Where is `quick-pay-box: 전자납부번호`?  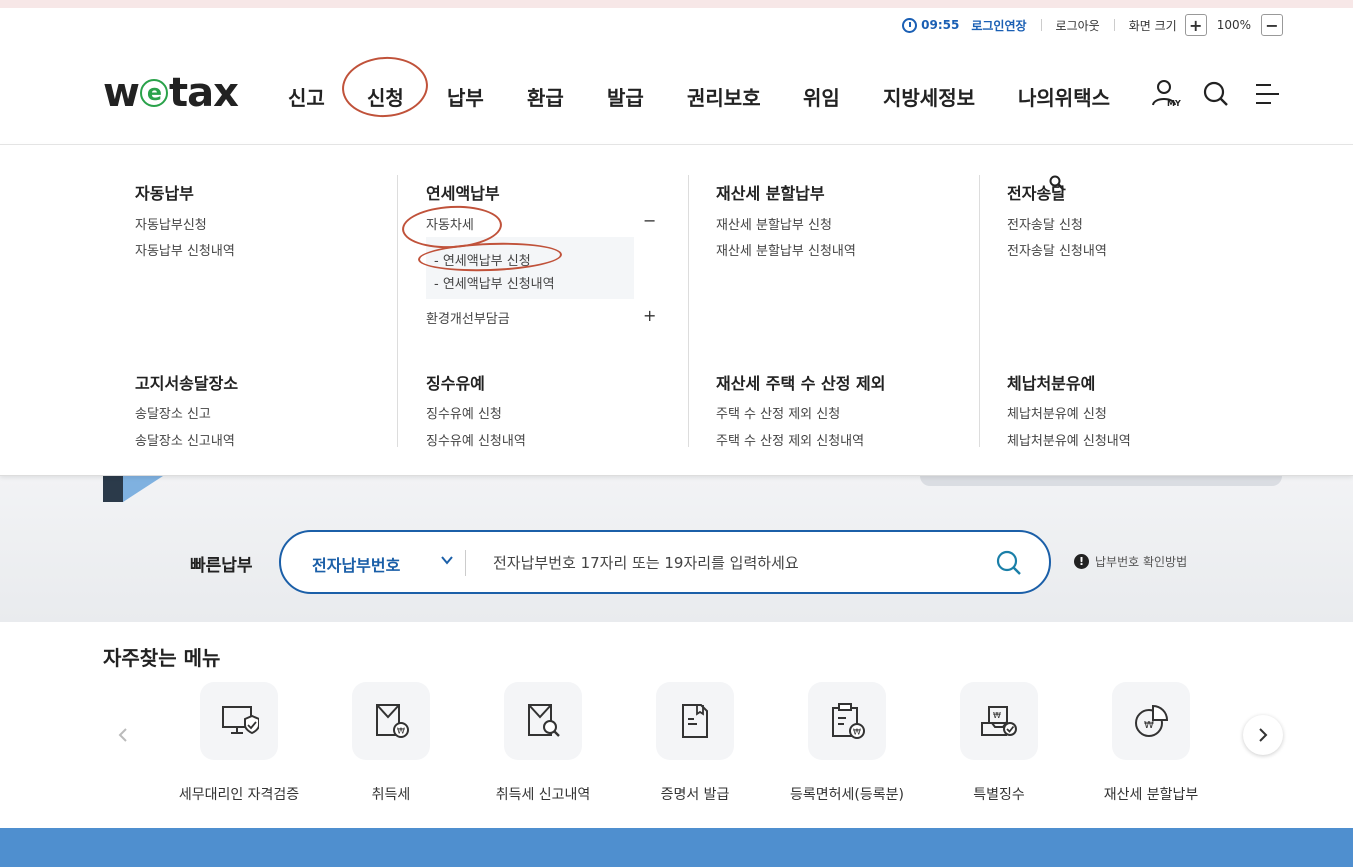
quick-pay-box: 전자납부번호 is located at coordinates (665, 562).